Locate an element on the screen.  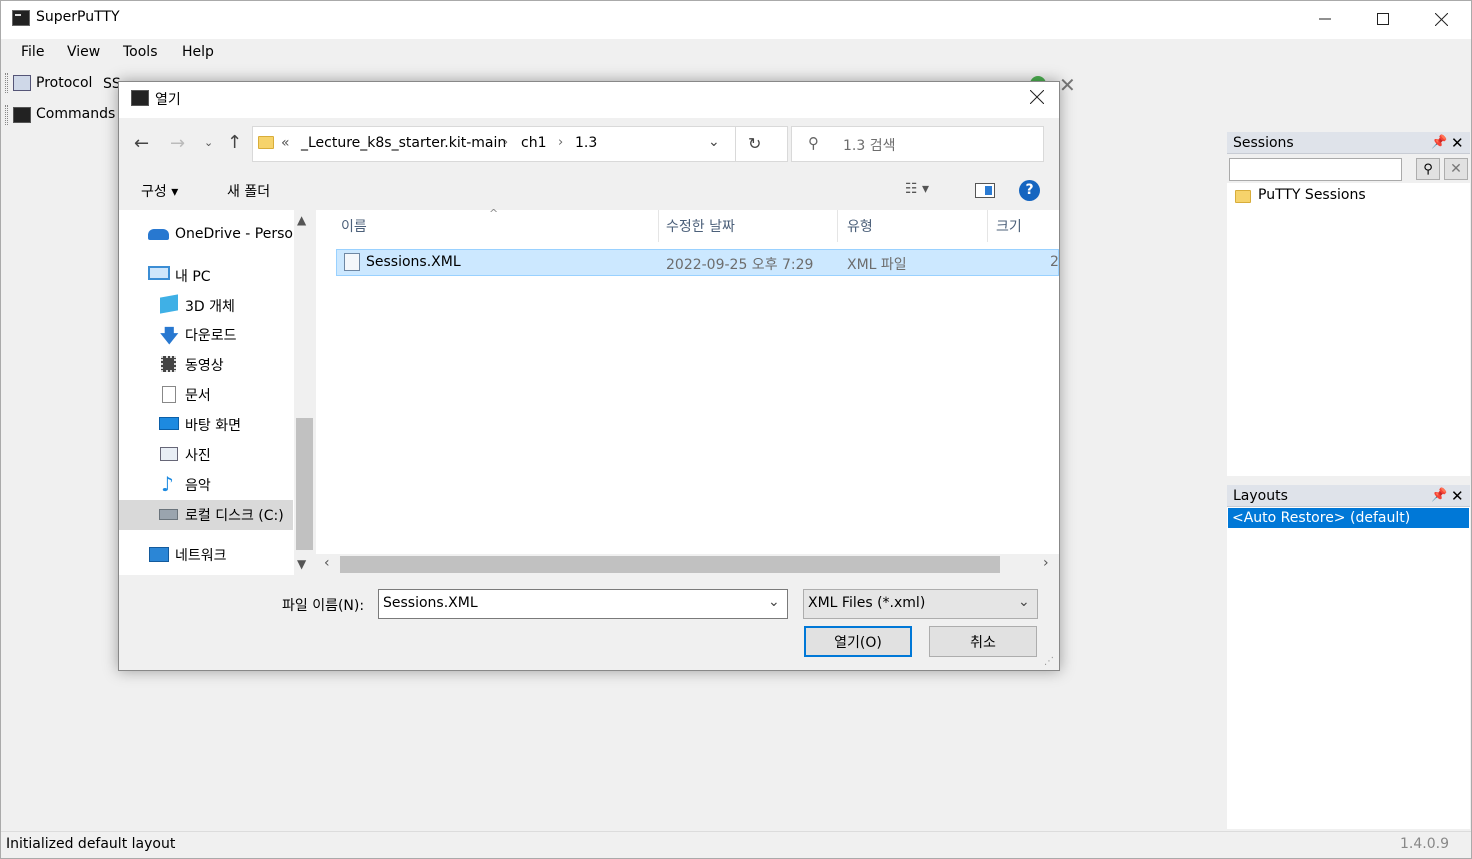
sessions-tree is located at coordinates (1348, 329).